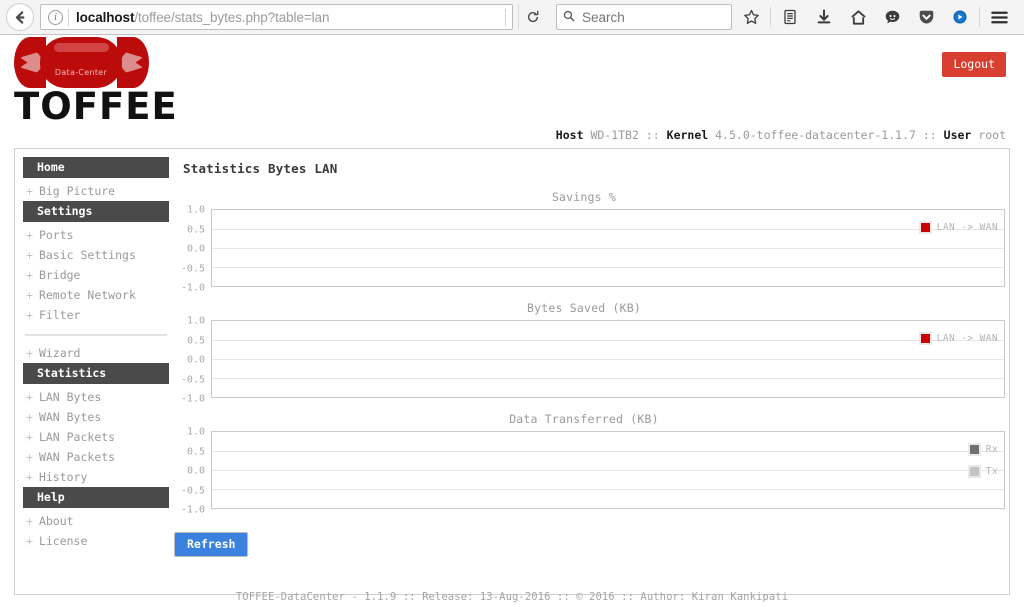  I want to click on sidebar-item-wizard: + Wizard, so click(96, 353).